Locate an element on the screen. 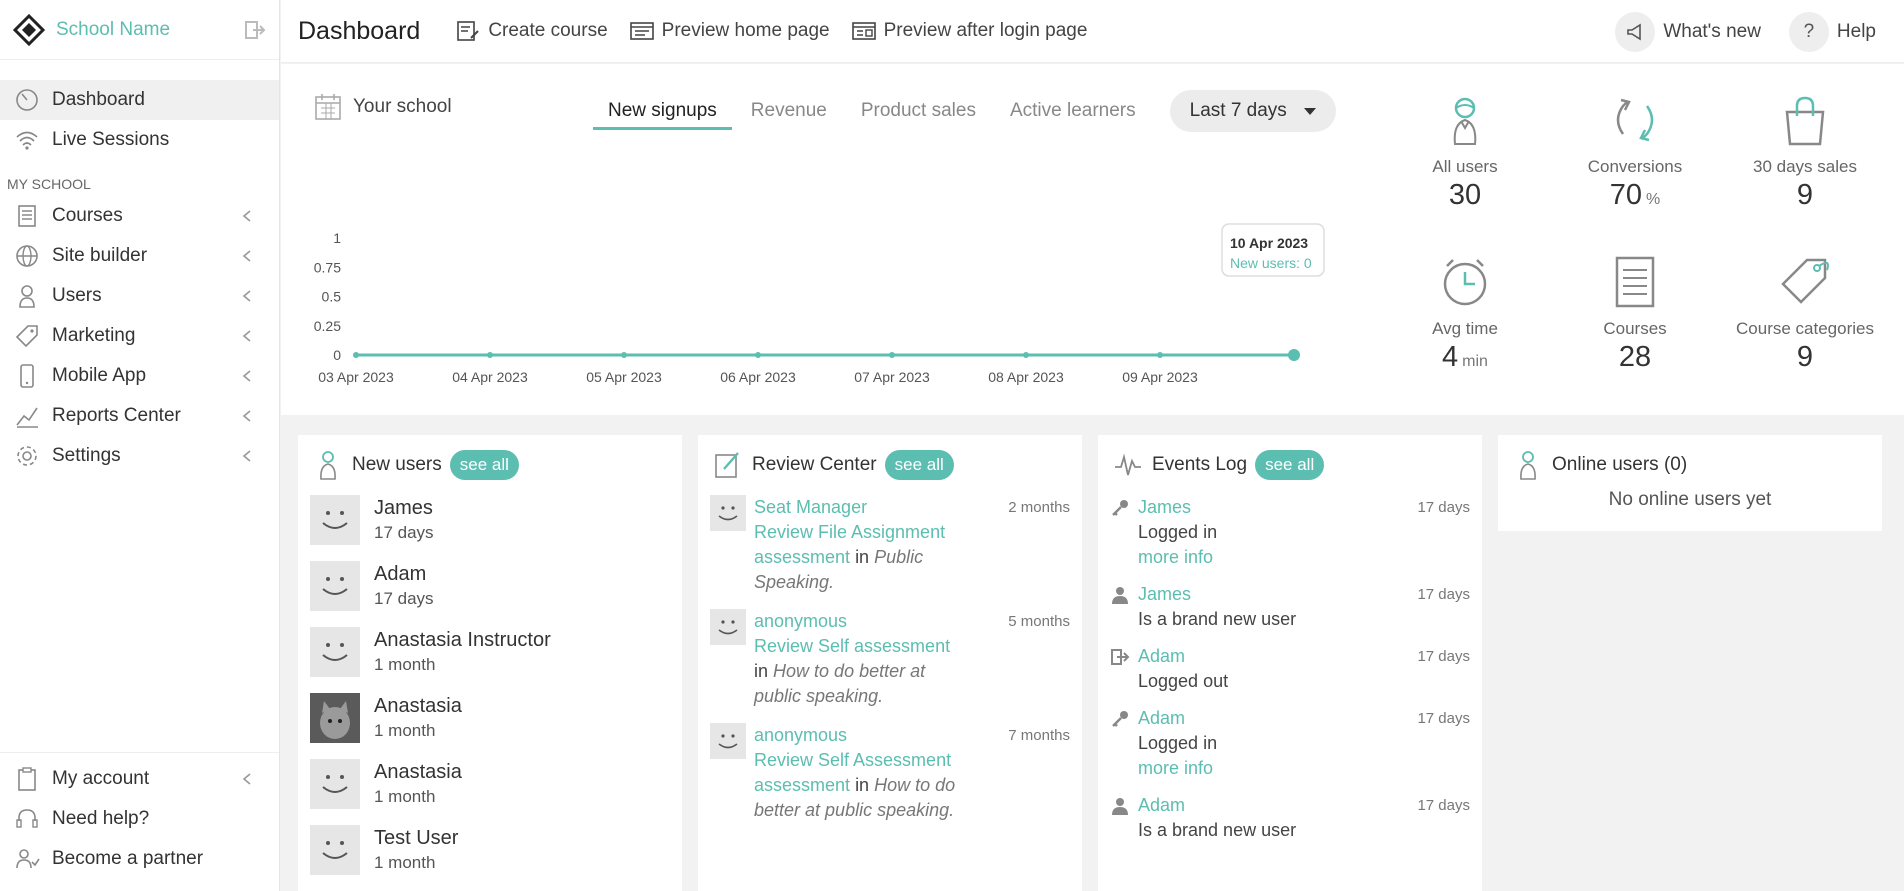 This screenshot has height=891, width=1904. event-action: Logged in is located at coordinates (1178, 532).